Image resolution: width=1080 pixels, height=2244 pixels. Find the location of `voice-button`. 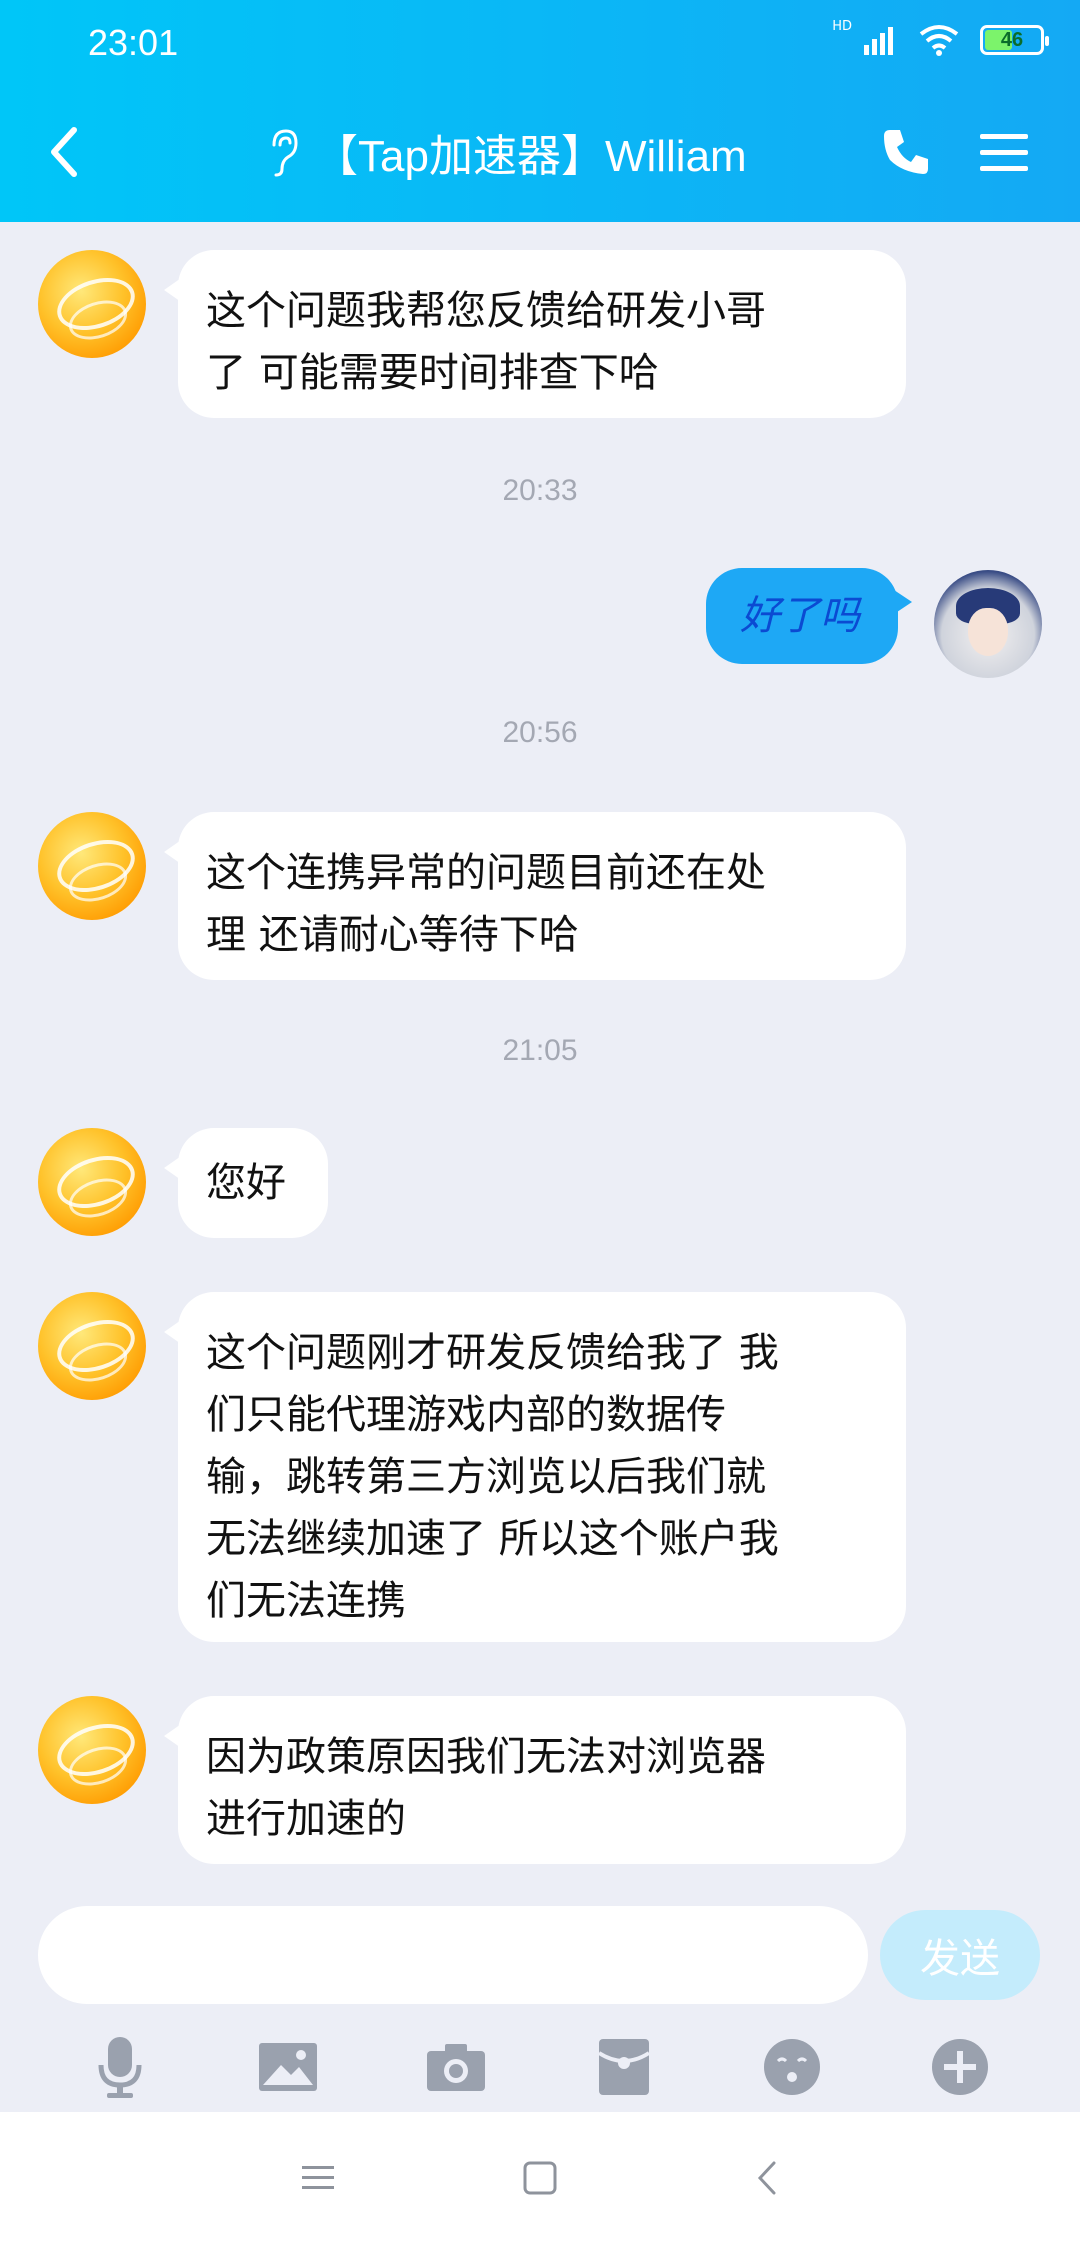

voice-button is located at coordinates (120, 2067).